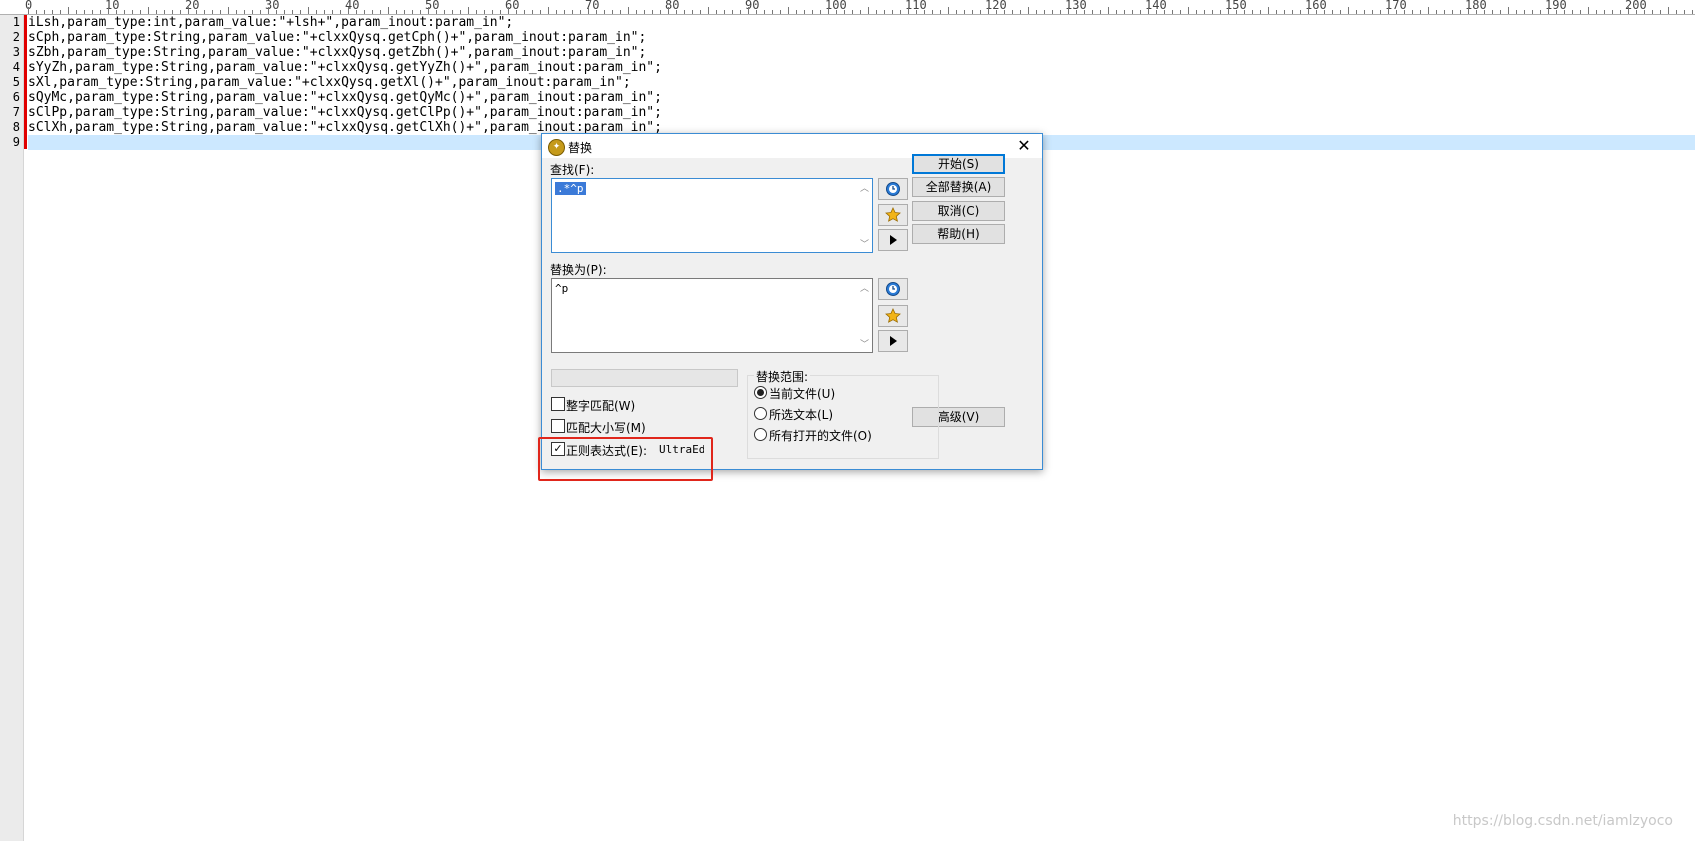  Describe the element at coordinates (760, 434) in the screenshot. I see `scope-radio-all-open-files` at that location.